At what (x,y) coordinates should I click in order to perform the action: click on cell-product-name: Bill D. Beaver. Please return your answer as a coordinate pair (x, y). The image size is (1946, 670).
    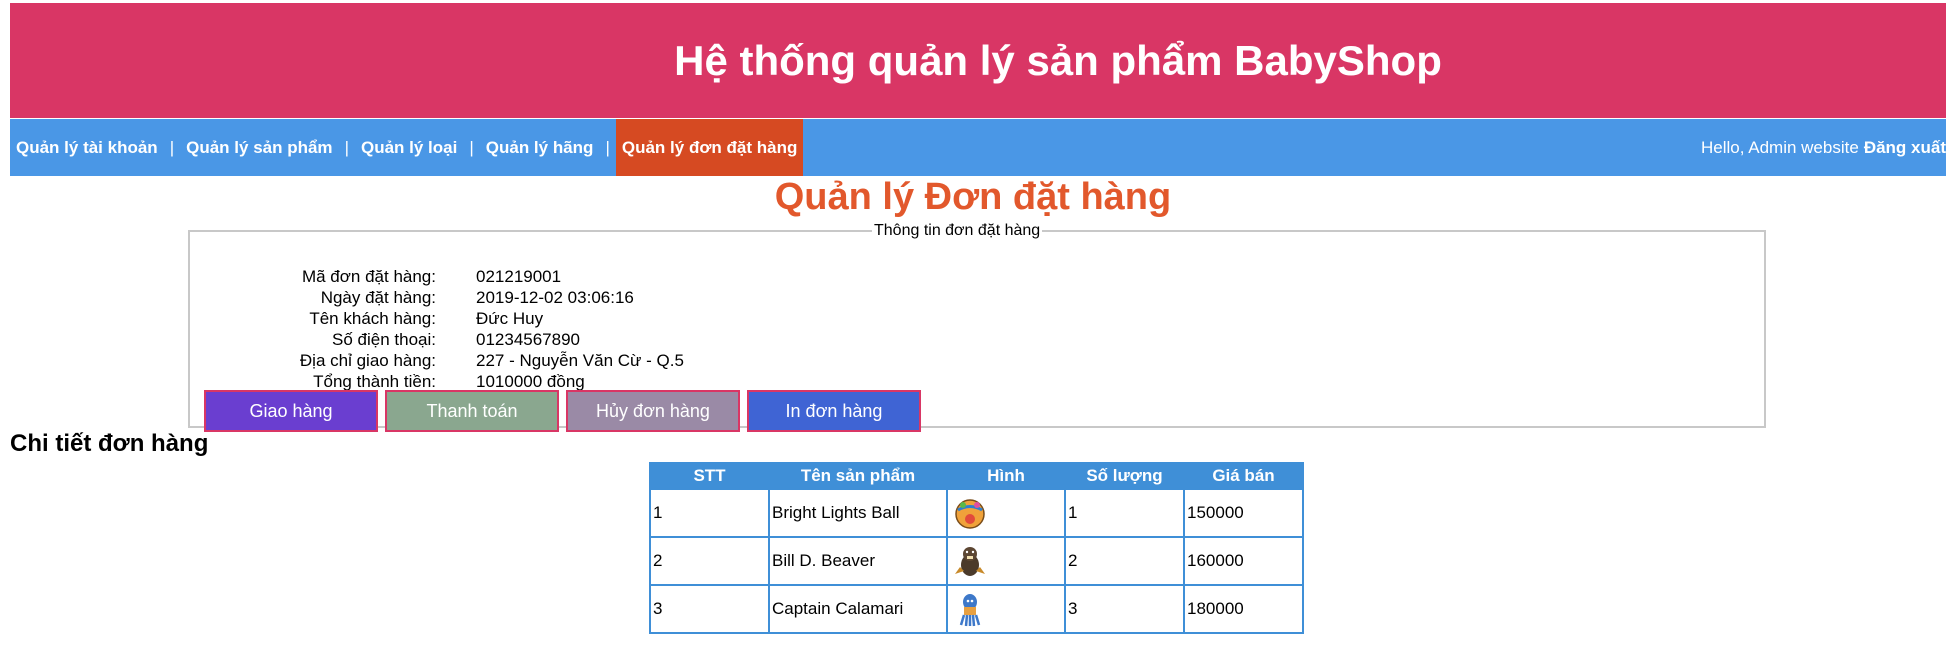
    Looking at the image, I should click on (858, 561).